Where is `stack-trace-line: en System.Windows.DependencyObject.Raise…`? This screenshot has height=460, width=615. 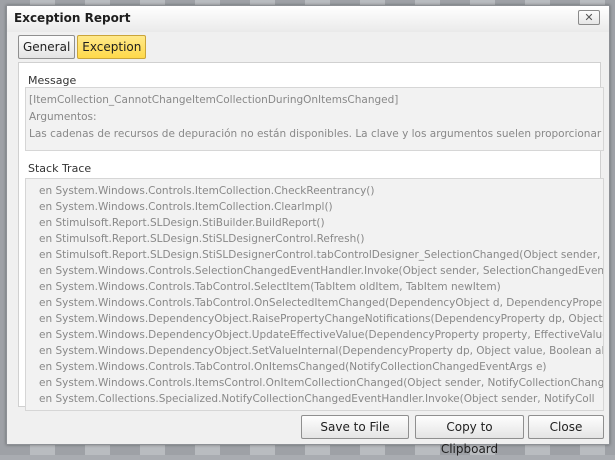
stack-trace-line: en System.Windows.DependencyObject.Raise… is located at coordinates (321, 319).